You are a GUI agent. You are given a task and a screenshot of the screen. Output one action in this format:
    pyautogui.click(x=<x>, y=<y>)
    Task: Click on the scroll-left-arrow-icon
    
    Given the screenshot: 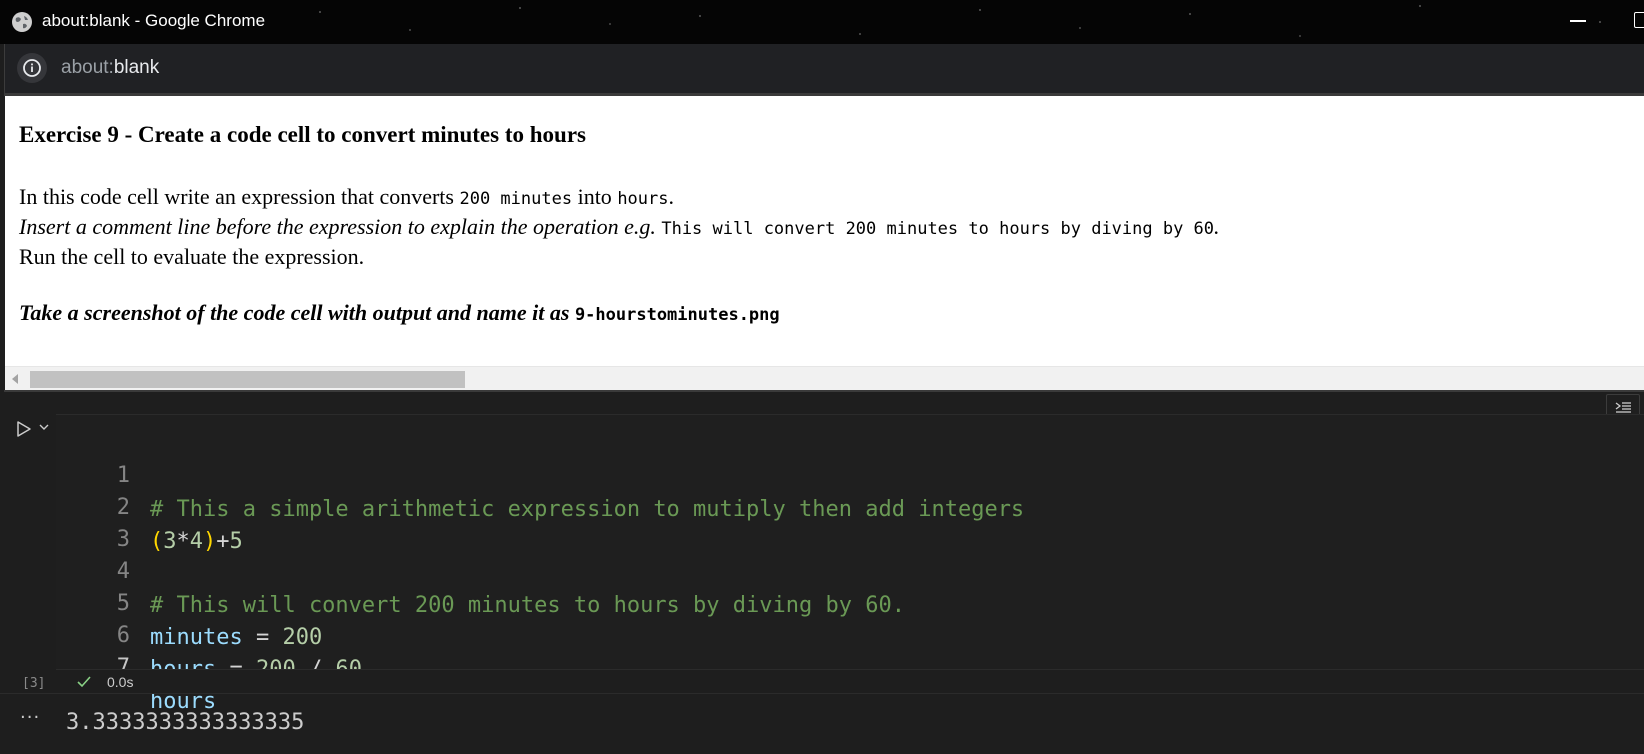 What is the action you would take?
    pyautogui.click(x=15, y=379)
    